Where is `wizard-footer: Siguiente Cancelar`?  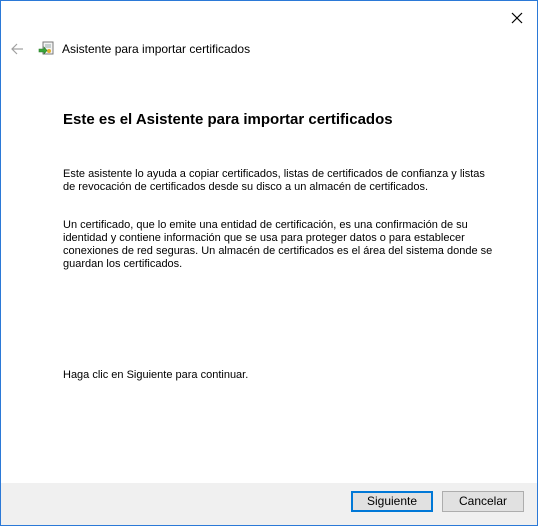 wizard-footer: Siguiente Cancelar is located at coordinates (269, 504).